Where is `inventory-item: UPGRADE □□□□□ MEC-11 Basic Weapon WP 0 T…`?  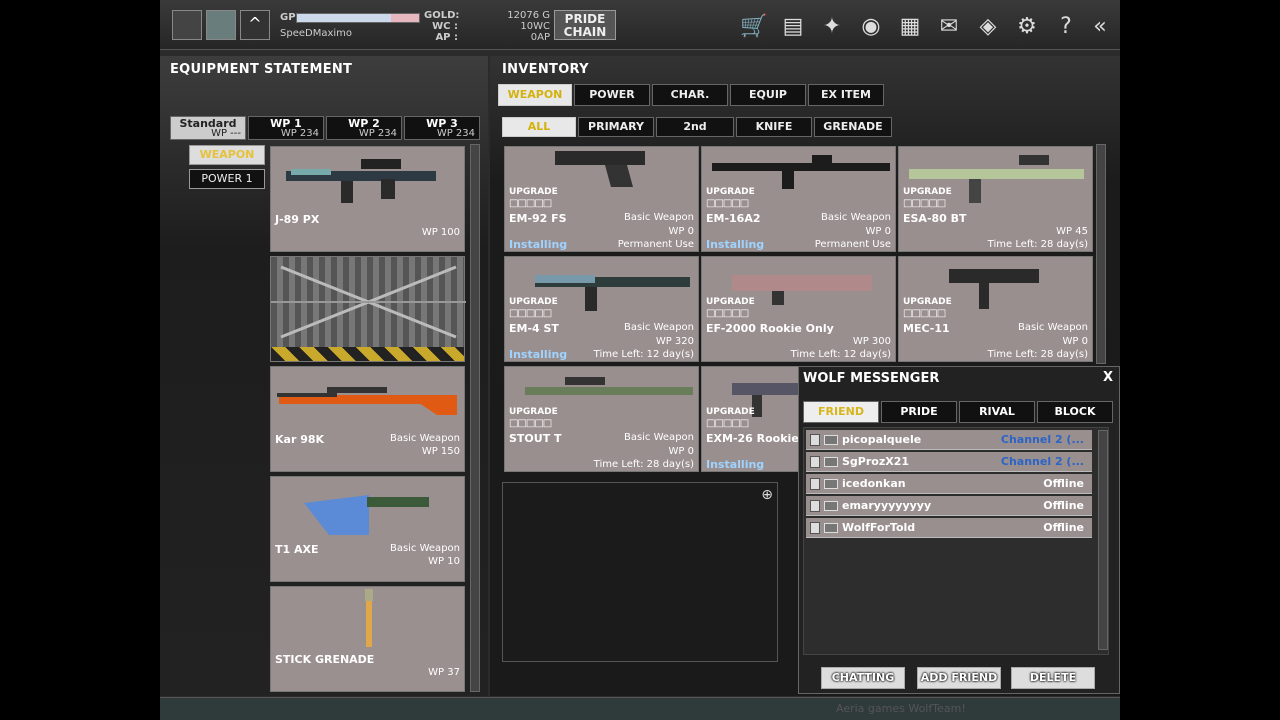
inventory-item: UPGRADE □□□□□ MEC-11 Basic Weapon WP 0 T… is located at coordinates (995, 309).